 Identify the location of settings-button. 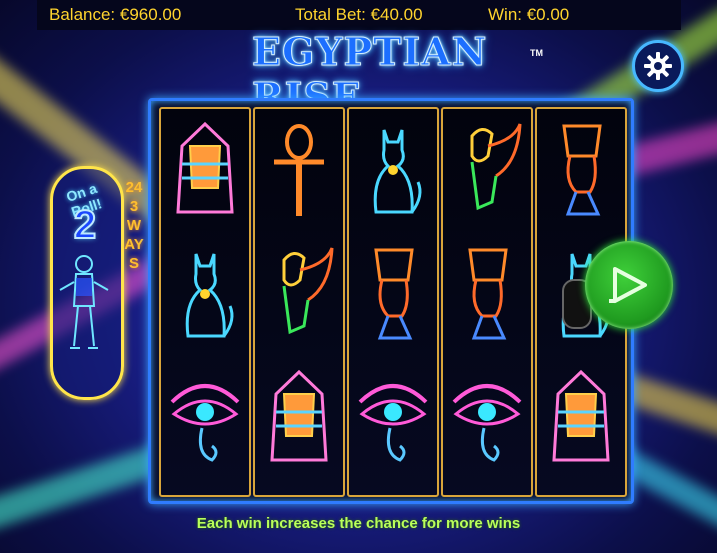
(658, 66).